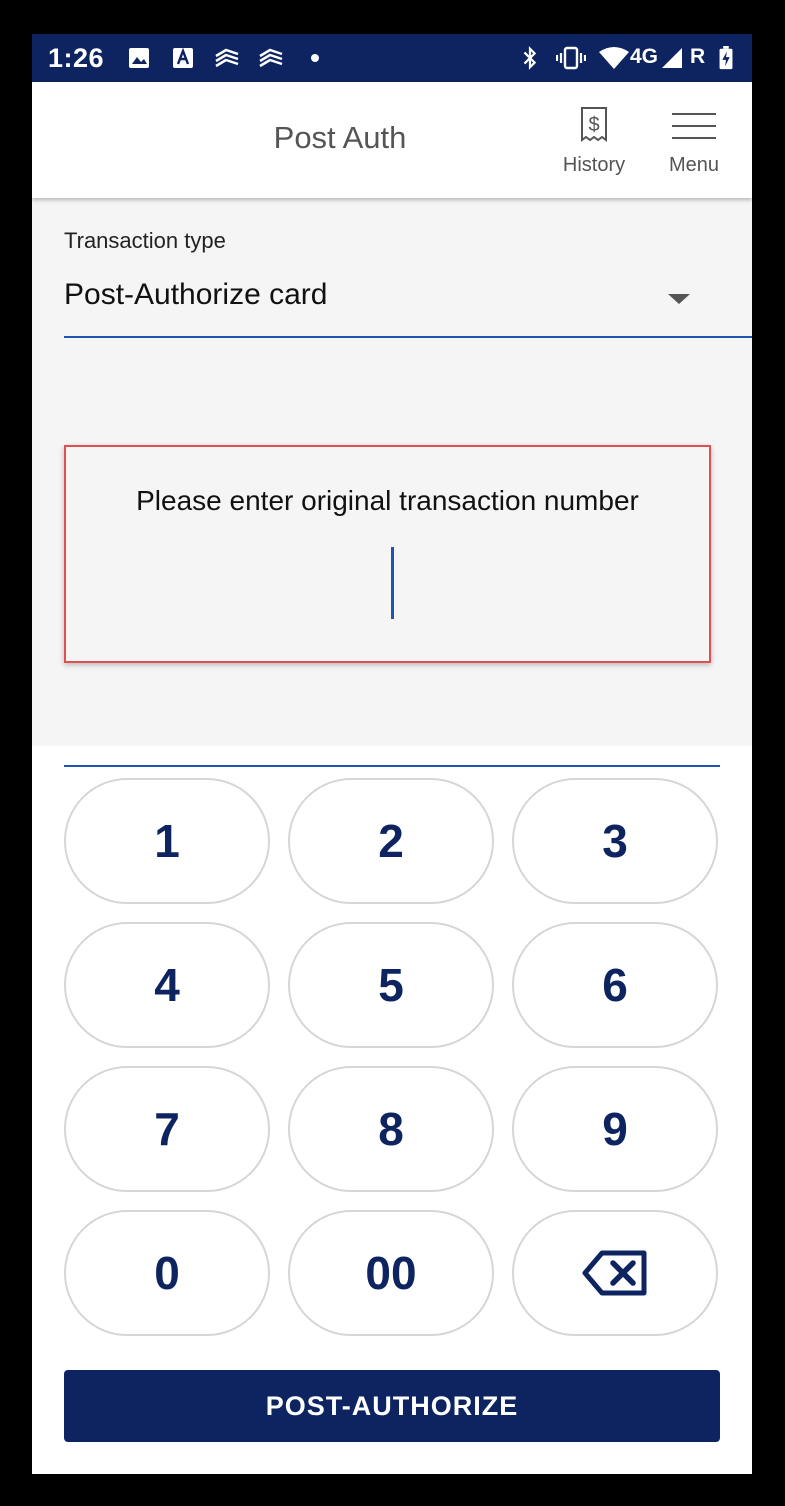  I want to click on transaction-number-prompt: Please enter original transaction number, so click(387, 500).